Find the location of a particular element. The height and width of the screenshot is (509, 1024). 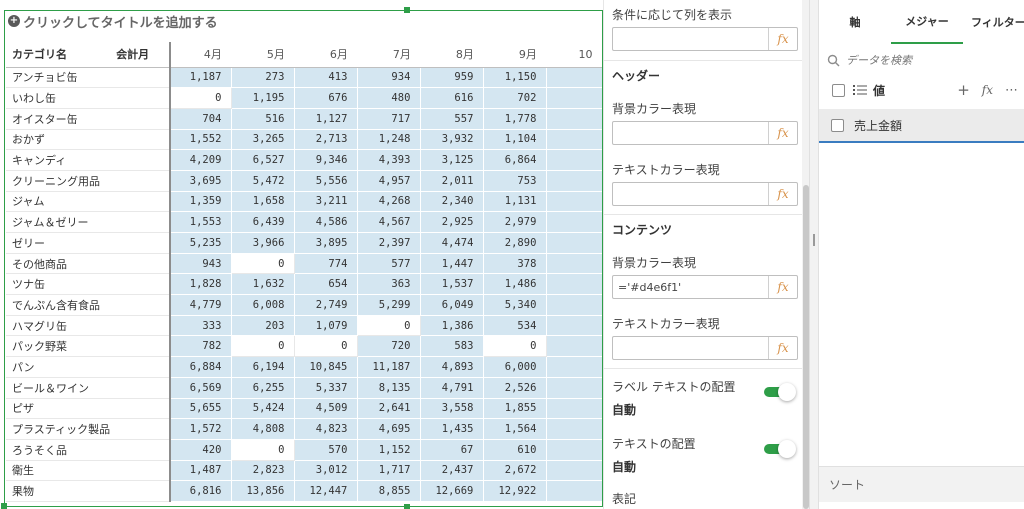

tab-dimensions: 軸 is located at coordinates (855, 22).